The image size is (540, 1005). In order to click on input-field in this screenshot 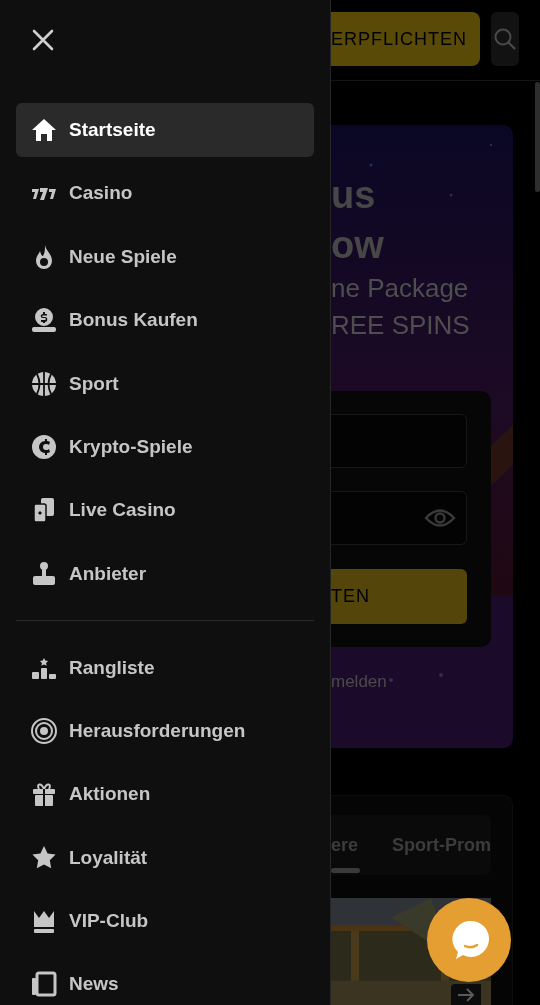, I will do `click(399, 441)`.